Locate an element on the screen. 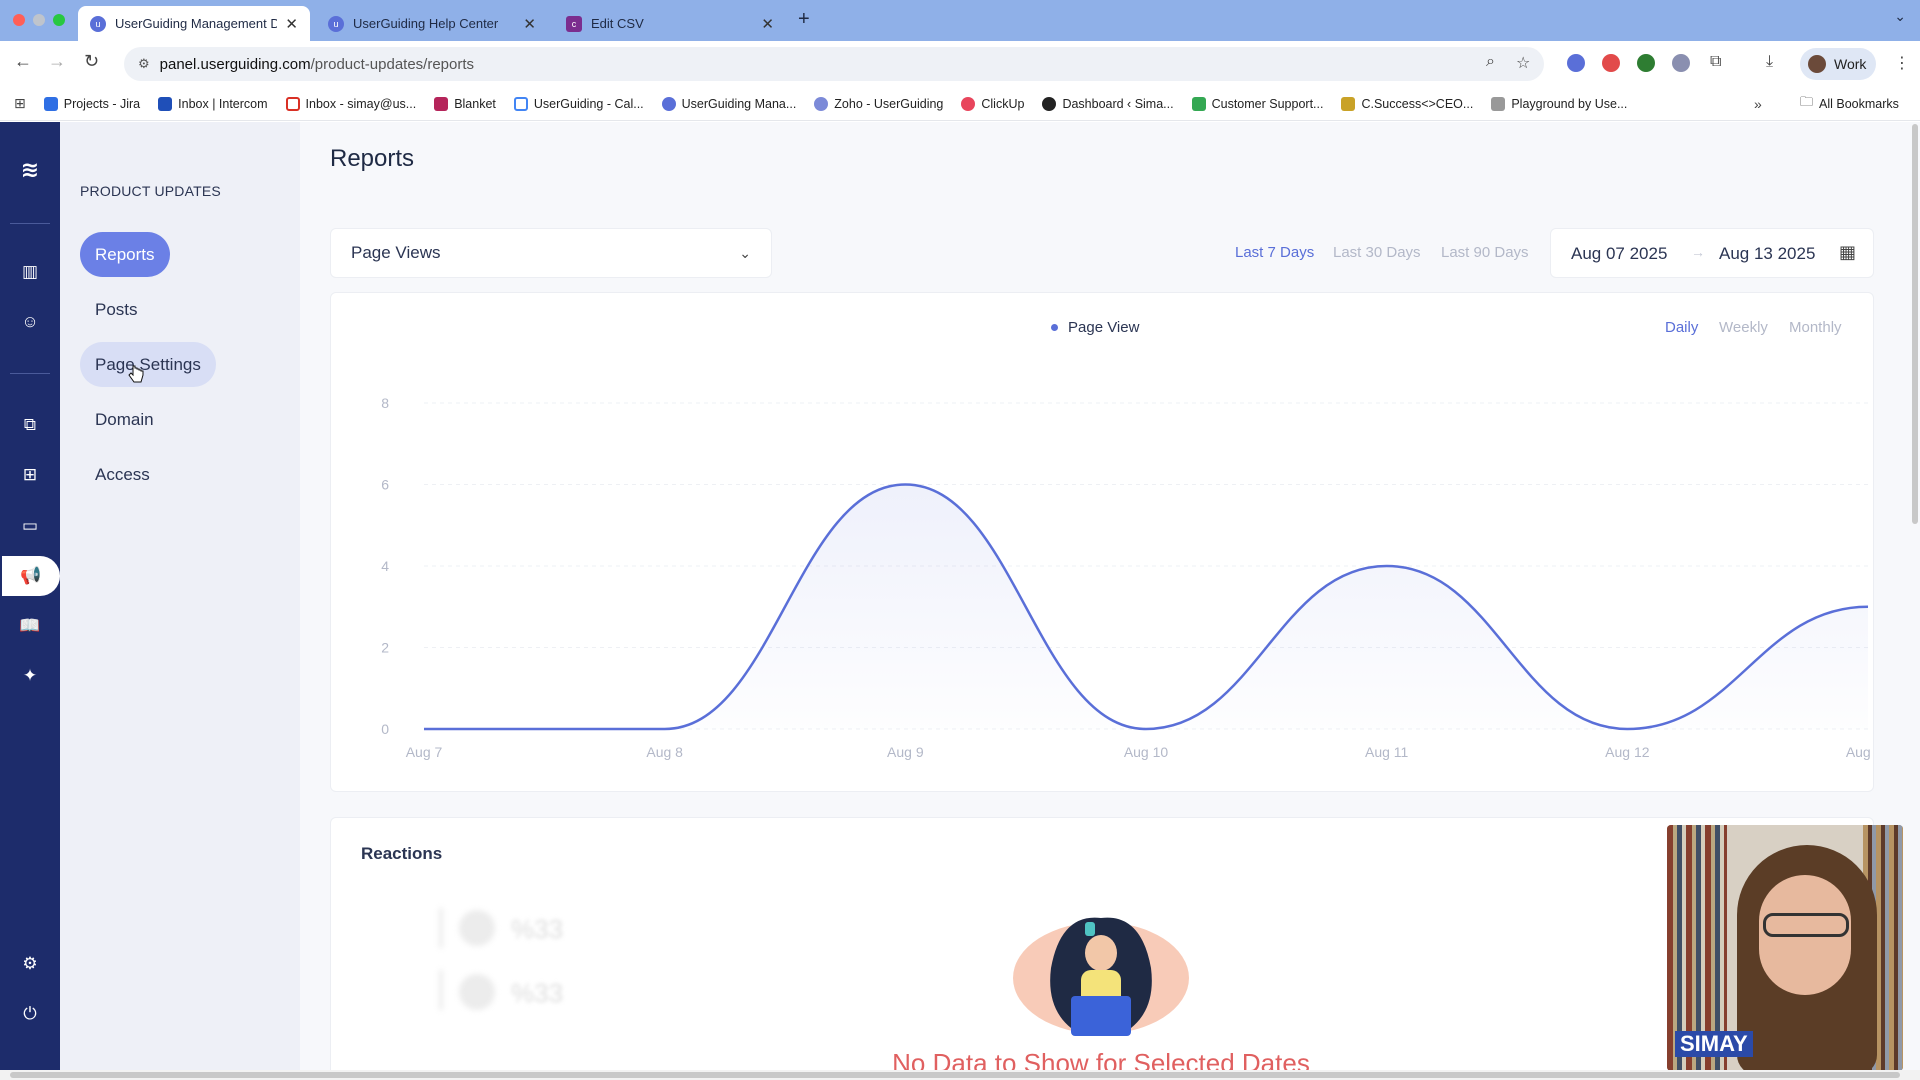  settings-gear-icon: ⚙ is located at coordinates (30, 964).